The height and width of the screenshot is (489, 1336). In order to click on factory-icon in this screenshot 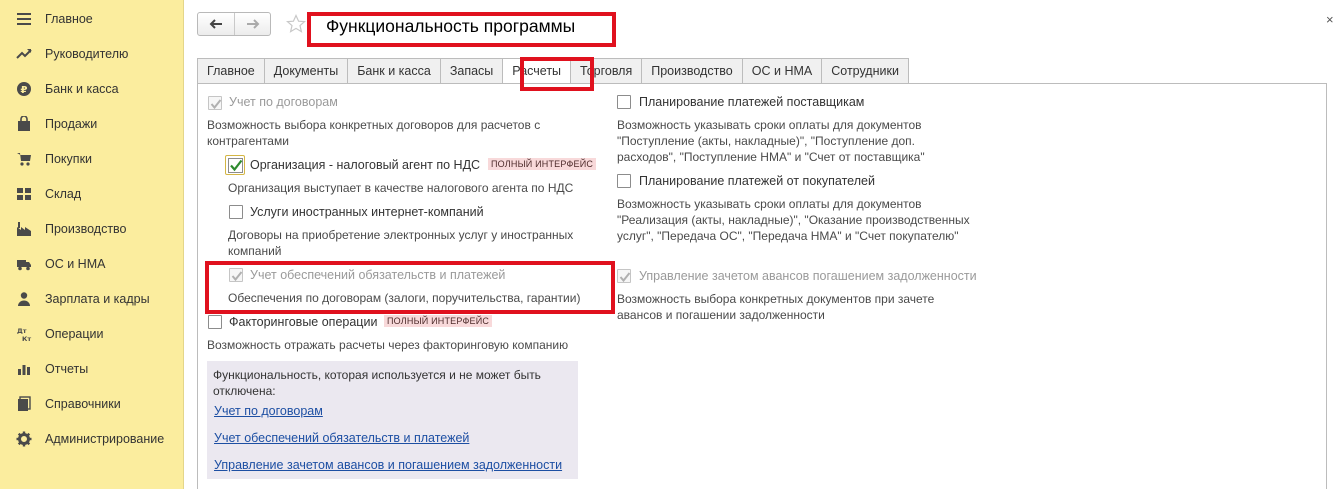, I will do `click(24, 229)`.